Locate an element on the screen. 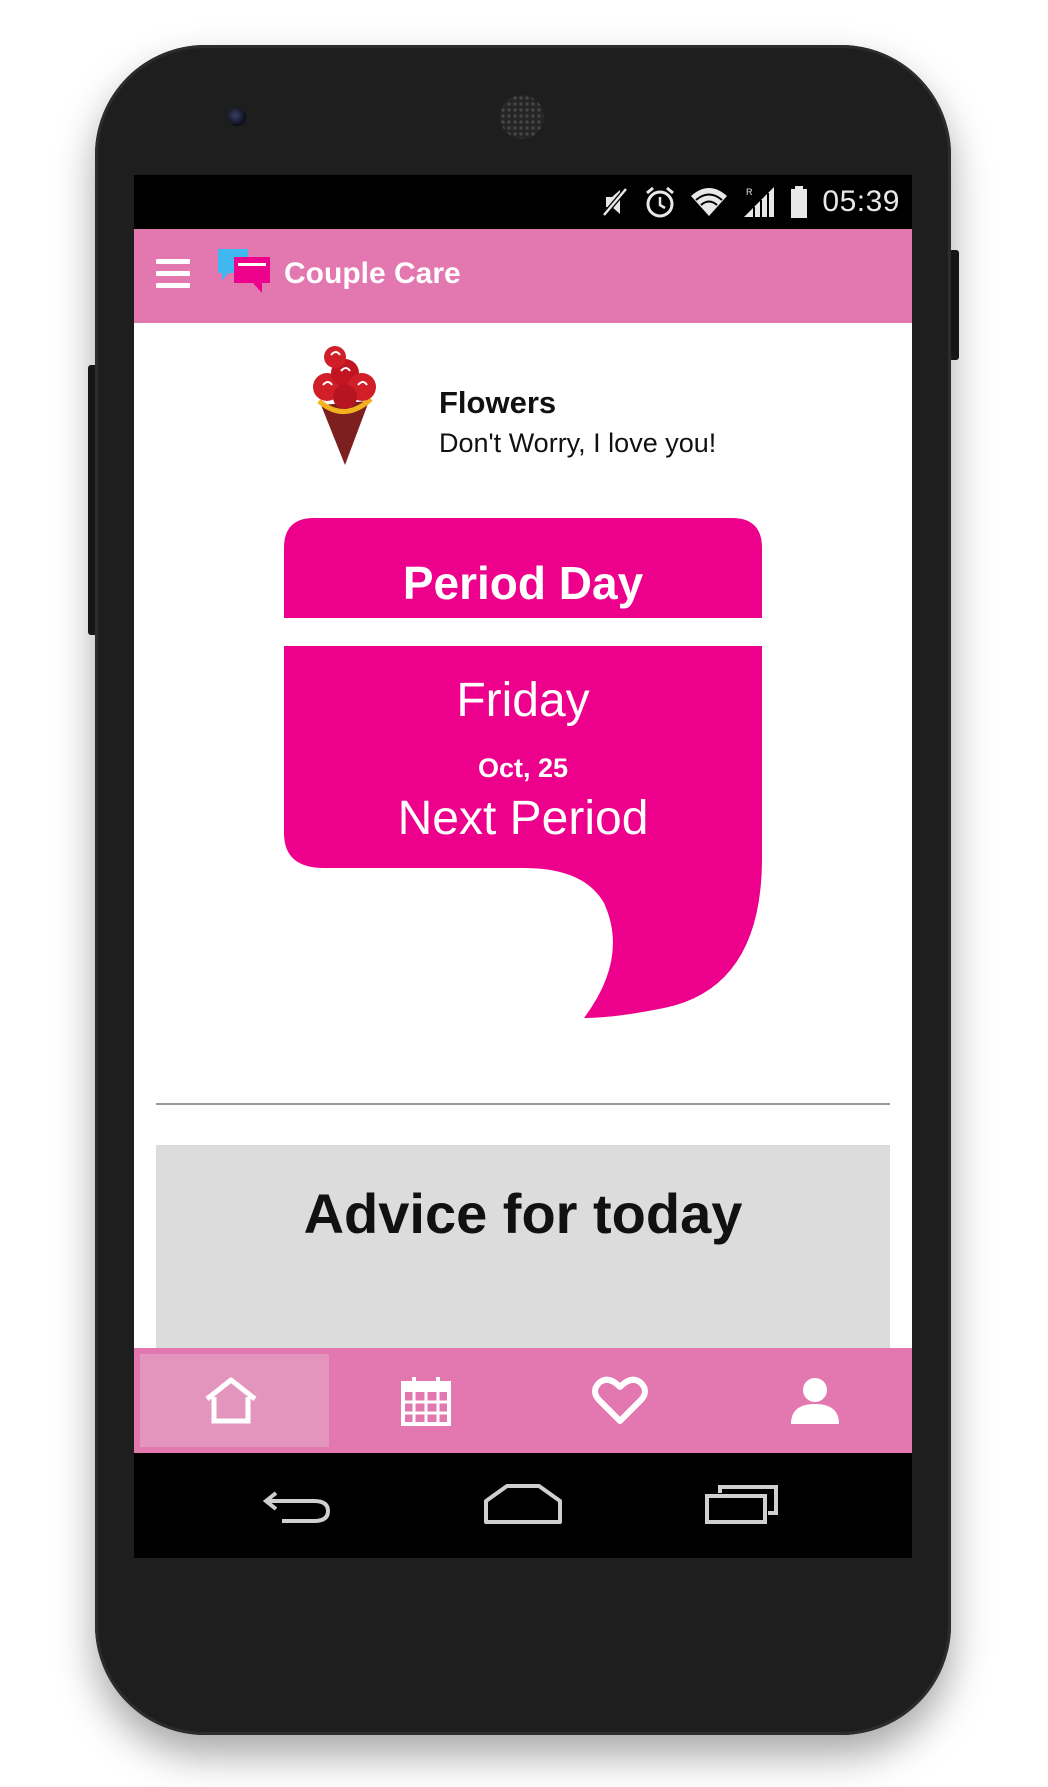 The height and width of the screenshot is (1787, 1048). bottom-nav is located at coordinates (523, 1400).